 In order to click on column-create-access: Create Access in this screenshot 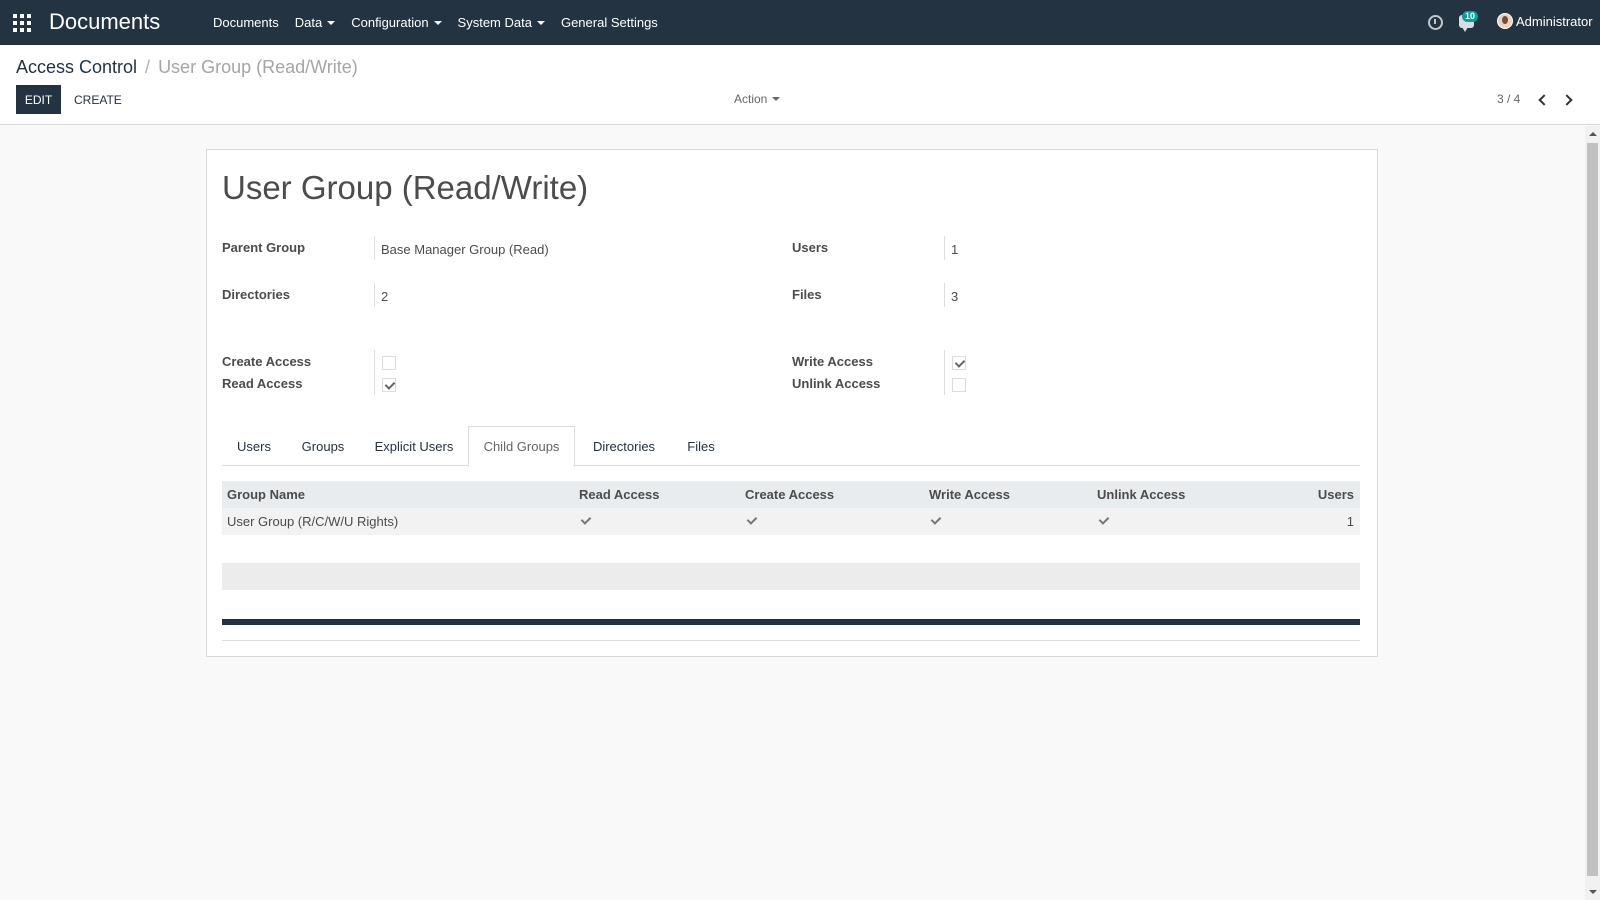, I will do `click(789, 494)`.